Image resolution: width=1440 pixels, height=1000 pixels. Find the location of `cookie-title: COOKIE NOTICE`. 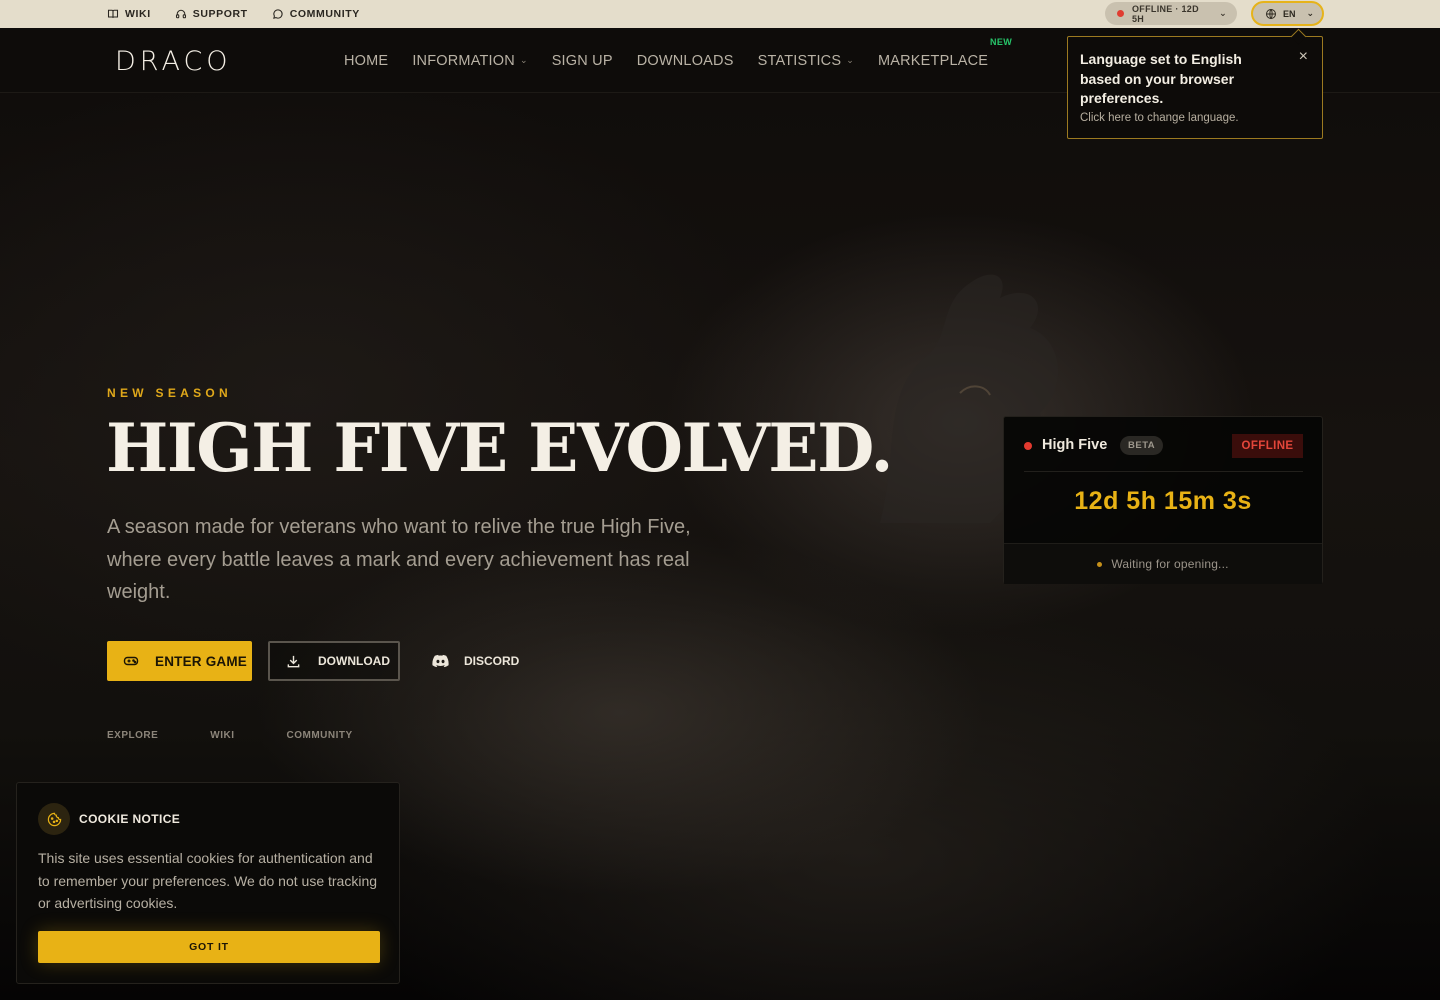

cookie-title: COOKIE NOTICE is located at coordinates (130, 819).